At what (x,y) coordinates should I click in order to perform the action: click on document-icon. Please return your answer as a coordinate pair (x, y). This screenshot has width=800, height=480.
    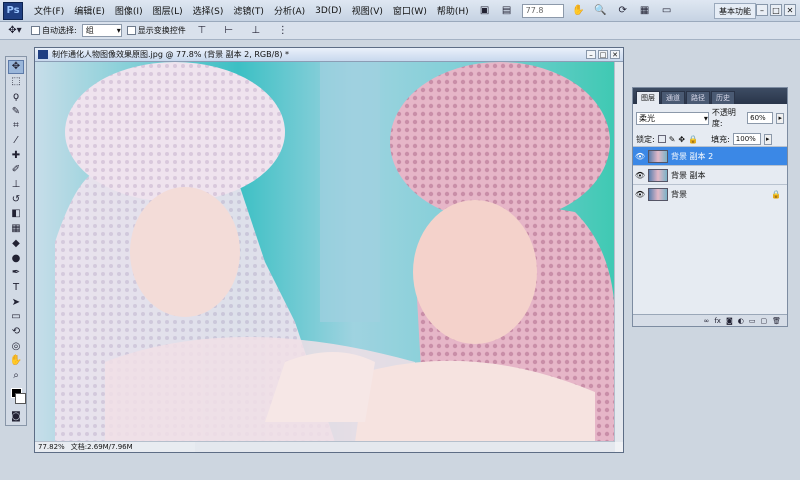
    Looking at the image, I should click on (43, 54).